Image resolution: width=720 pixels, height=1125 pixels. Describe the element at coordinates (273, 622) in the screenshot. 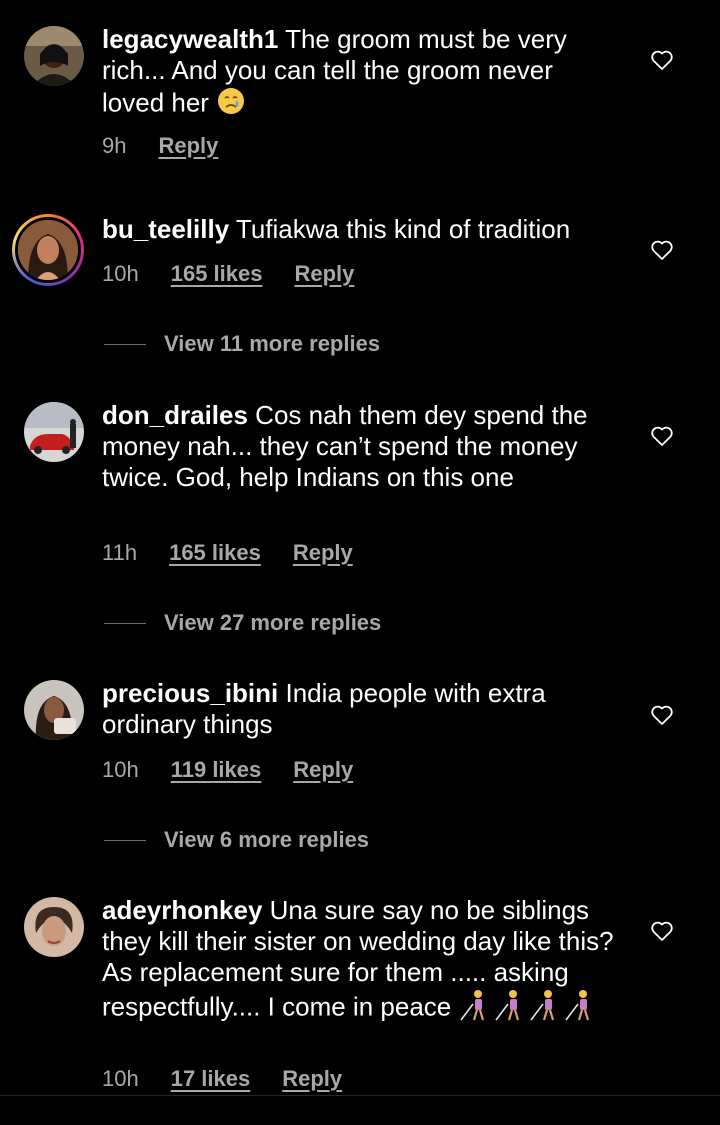

I see `view-more-label: View 27 more replies` at that location.